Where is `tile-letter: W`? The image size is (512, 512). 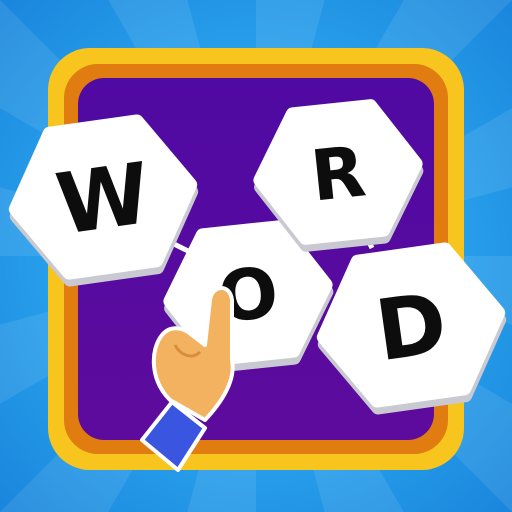 tile-letter: W is located at coordinates (103, 199).